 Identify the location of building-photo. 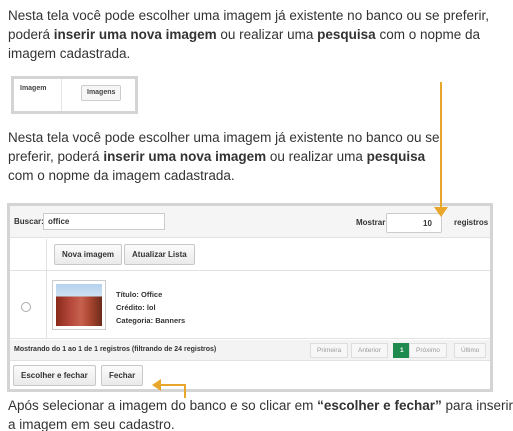
(79, 305).